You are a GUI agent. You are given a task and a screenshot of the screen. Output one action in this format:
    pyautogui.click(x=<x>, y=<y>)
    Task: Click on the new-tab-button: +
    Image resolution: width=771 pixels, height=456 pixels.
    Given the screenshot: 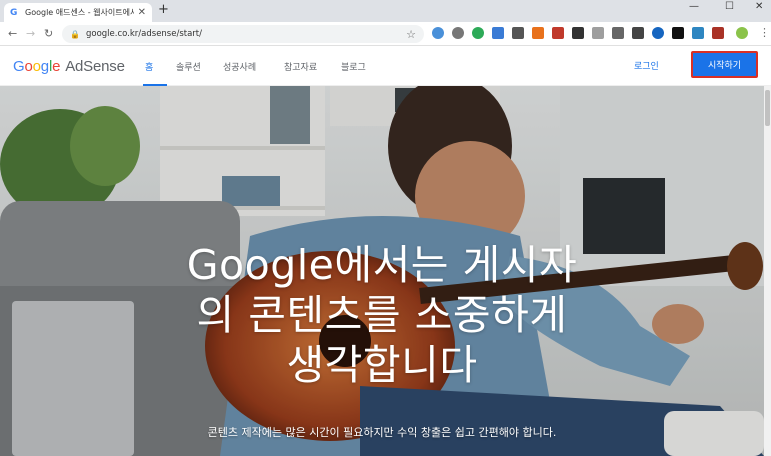 What is the action you would take?
    pyautogui.click(x=163, y=9)
    